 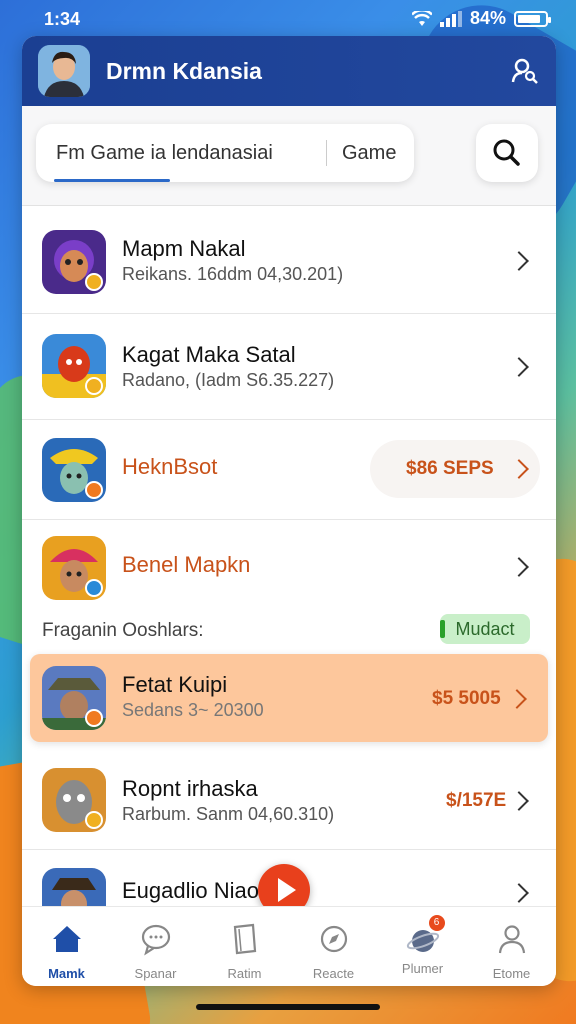 What do you see at coordinates (244, 939) in the screenshot?
I see `book-icon` at bounding box center [244, 939].